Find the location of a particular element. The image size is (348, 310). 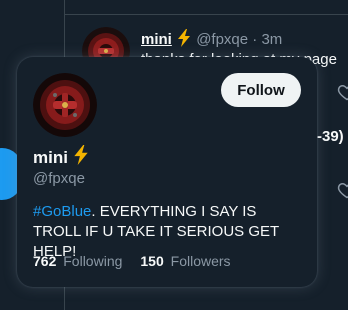

followers-count: 150 is located at coordinates (152, 261).